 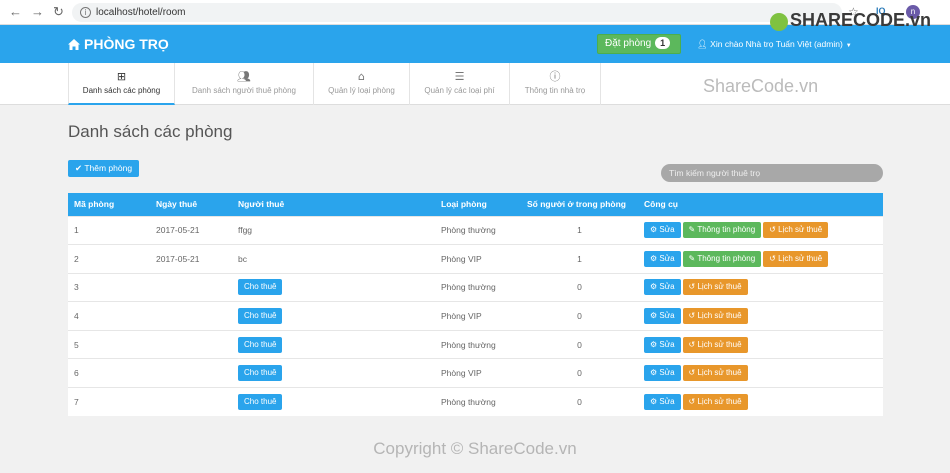 What do you see at coordinates (58, 12) in the screenshot?
I see `reload-icon: ↻` at bounding box center [58, 12].